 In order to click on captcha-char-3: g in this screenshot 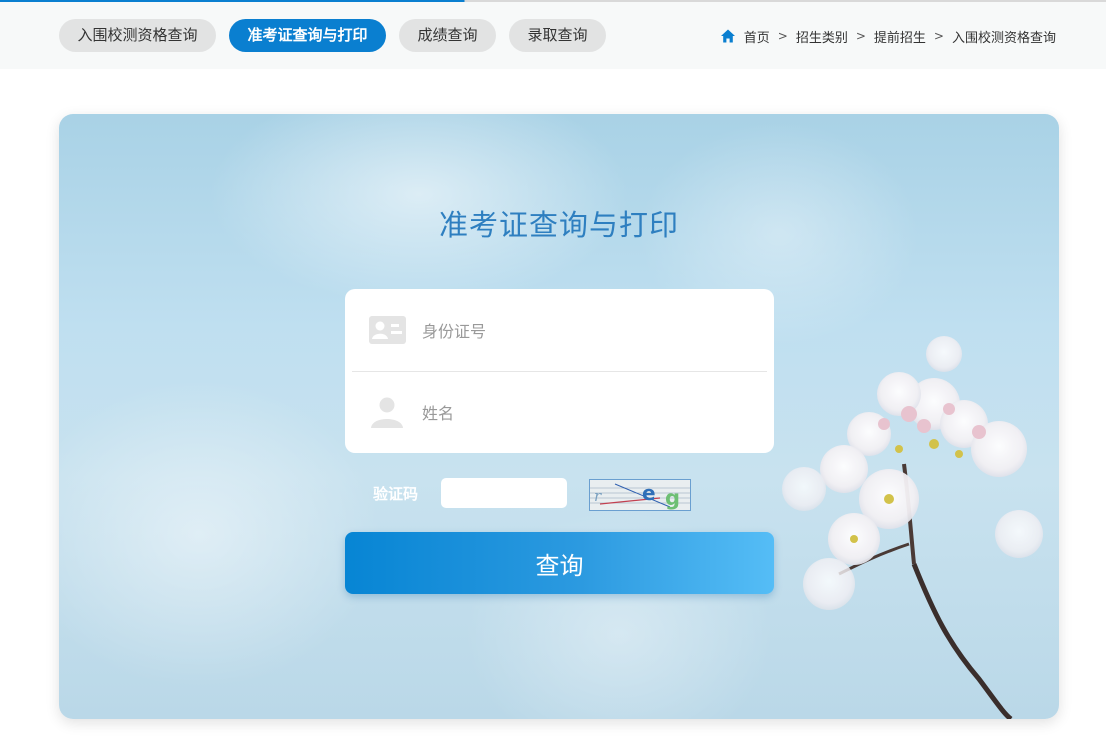, I will do `click(672, 498)`.